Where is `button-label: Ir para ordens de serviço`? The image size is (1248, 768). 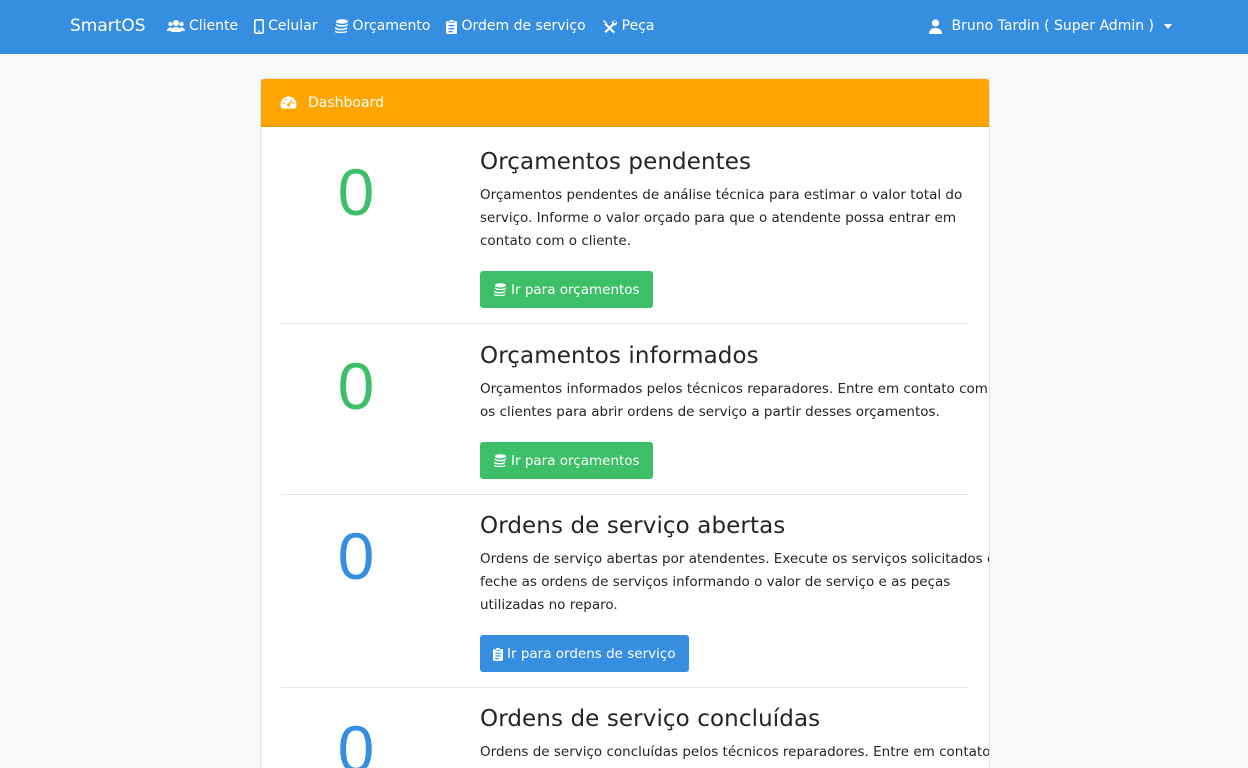
button-label: Ir para ordens de serviço is located at coordinates (591, 653).